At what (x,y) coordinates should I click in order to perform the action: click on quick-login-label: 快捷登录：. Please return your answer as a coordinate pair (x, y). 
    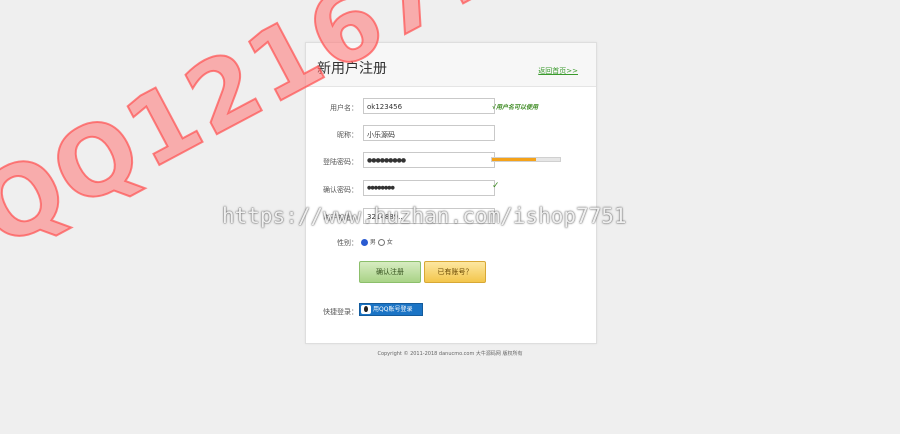
    Looking at the image, I should click on (340, 312).